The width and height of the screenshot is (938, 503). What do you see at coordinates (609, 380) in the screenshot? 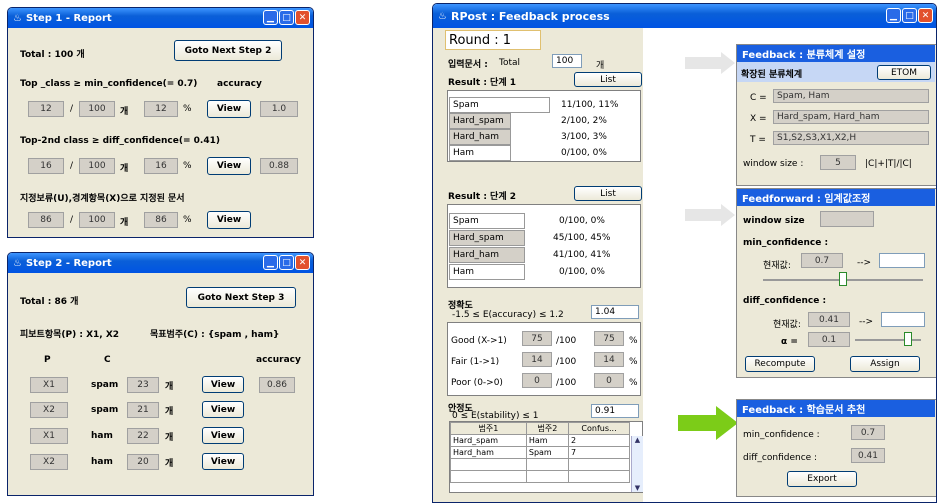
I see `poor-pct: 0` at bounding box center [609, 380].